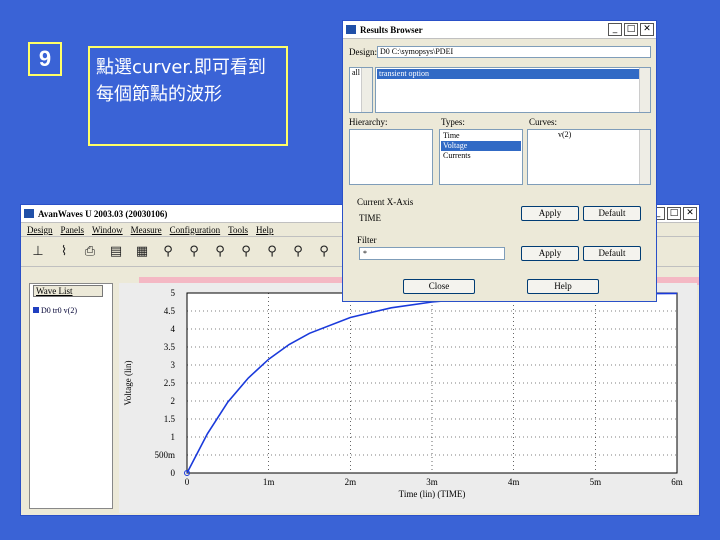  I want to click on xaxis-apply-button: Apply, so click(550, 213).